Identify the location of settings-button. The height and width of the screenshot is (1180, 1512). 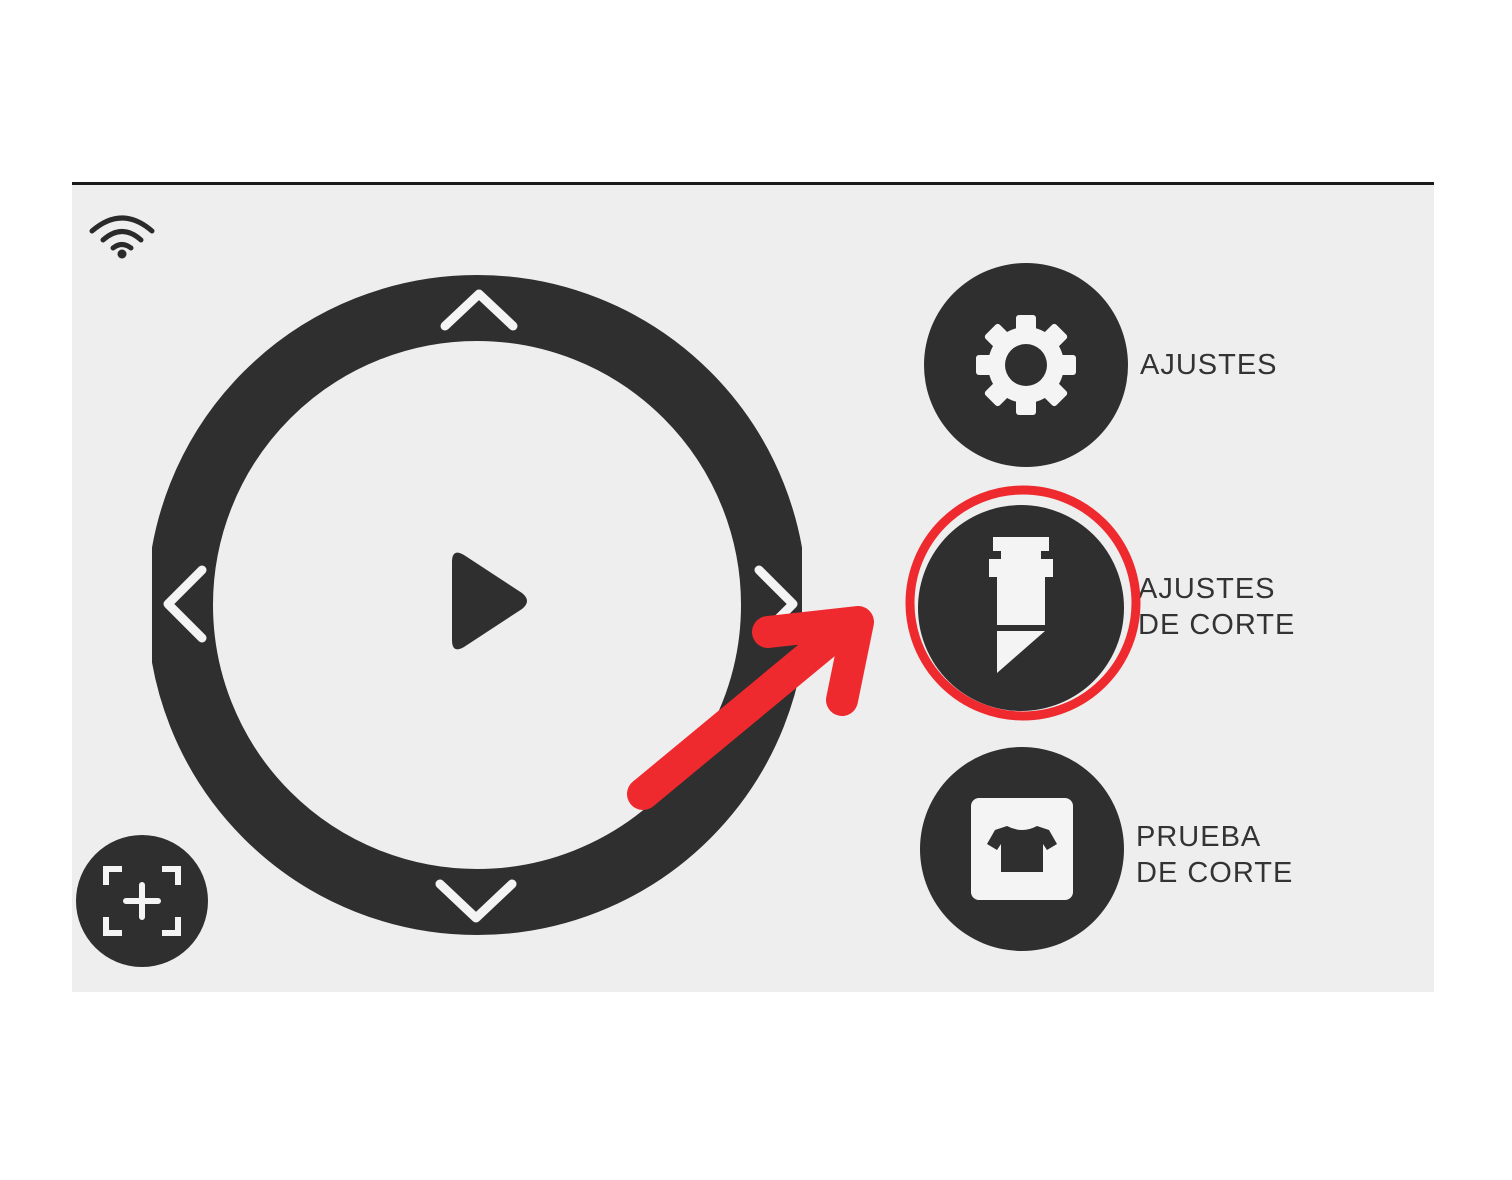
(1026, 365).